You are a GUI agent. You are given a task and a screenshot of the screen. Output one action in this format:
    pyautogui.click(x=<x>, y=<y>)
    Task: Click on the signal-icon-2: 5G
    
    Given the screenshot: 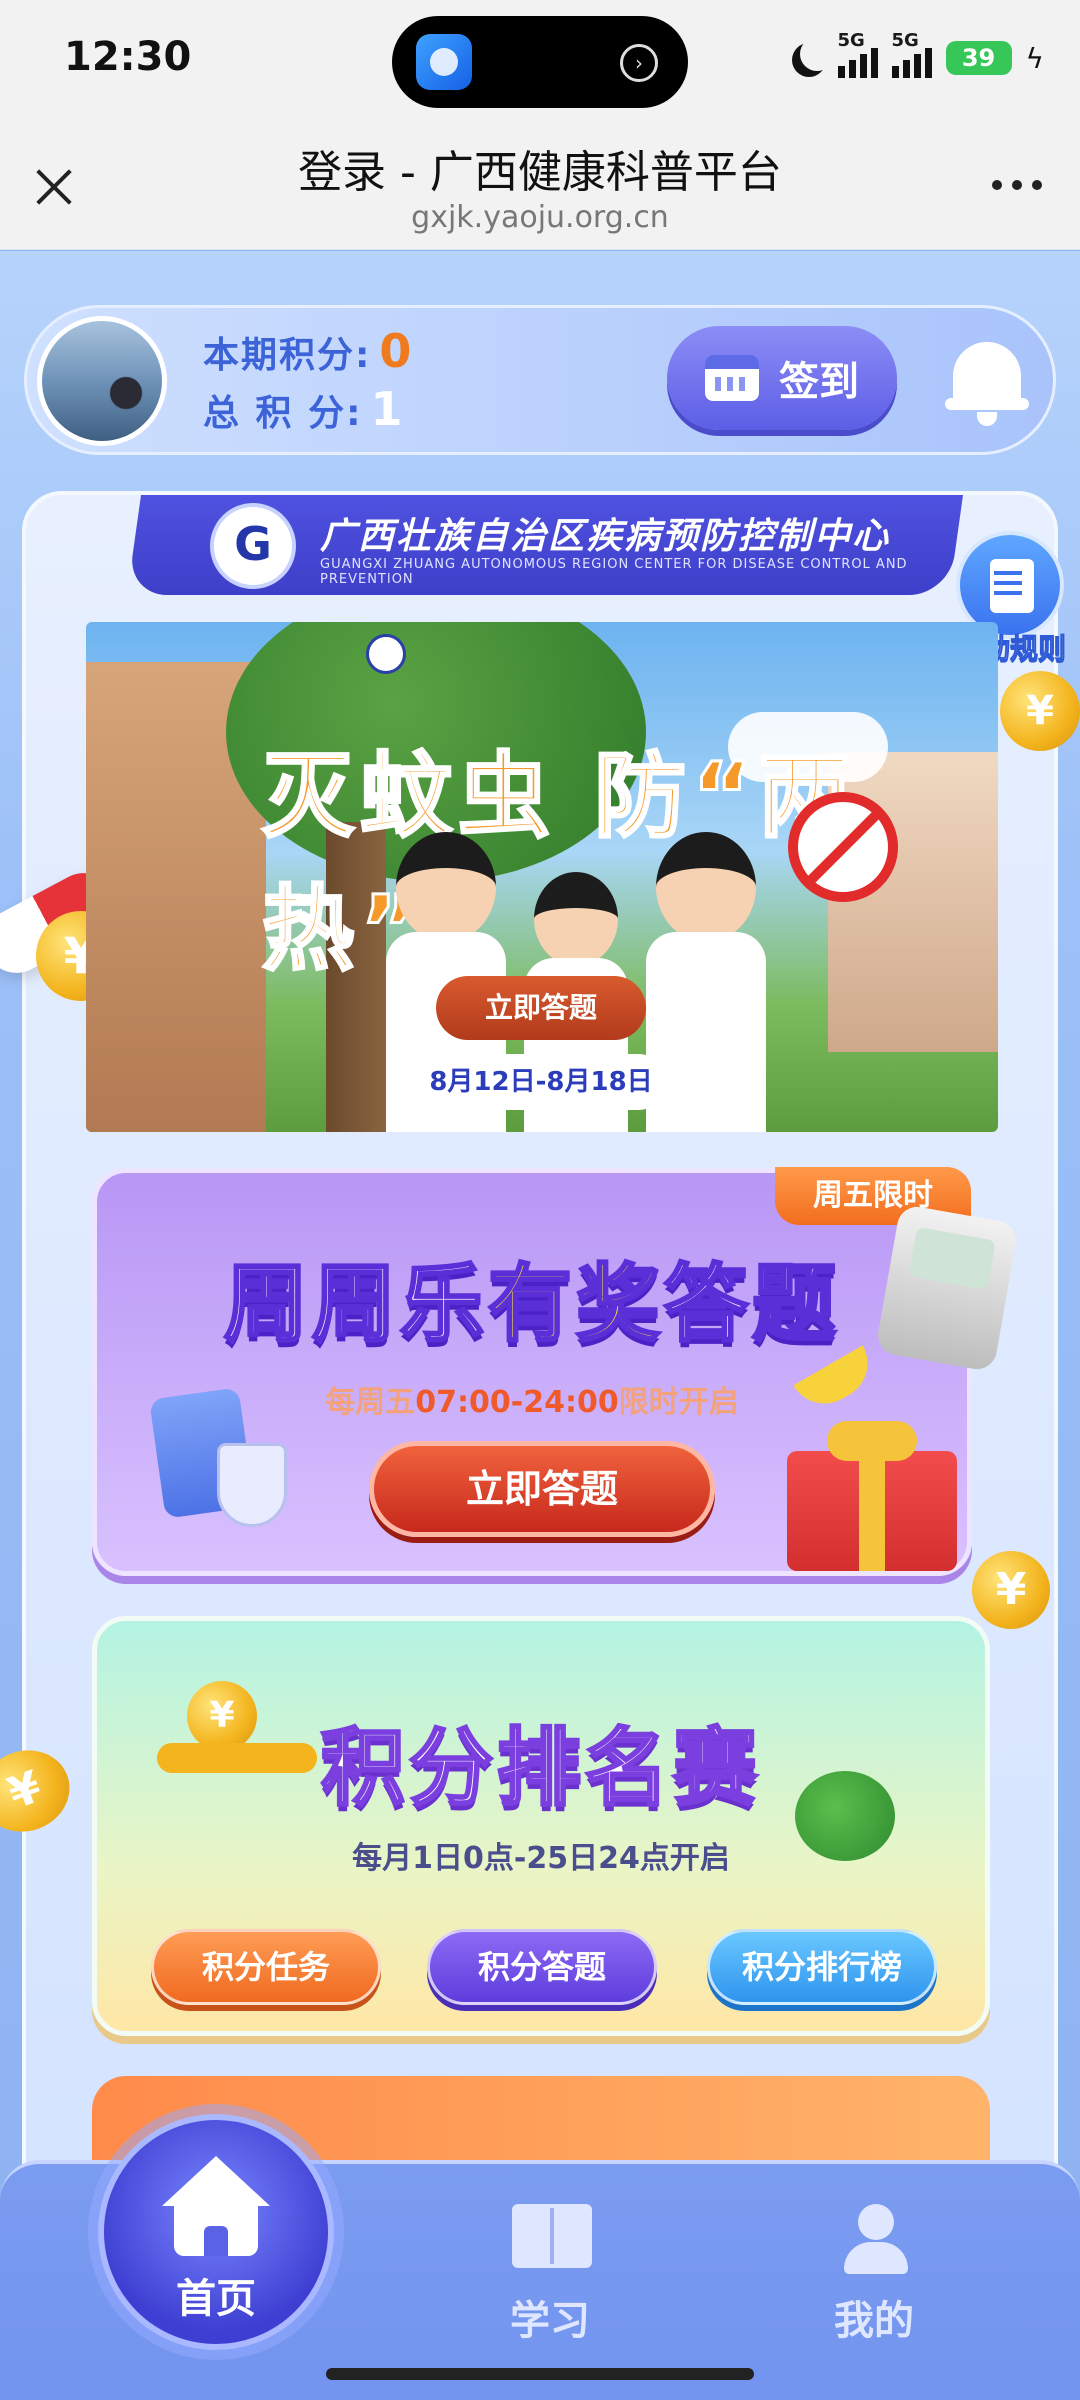 What is the action you would take?
    pyautogui.click(x=911, y=54)
    